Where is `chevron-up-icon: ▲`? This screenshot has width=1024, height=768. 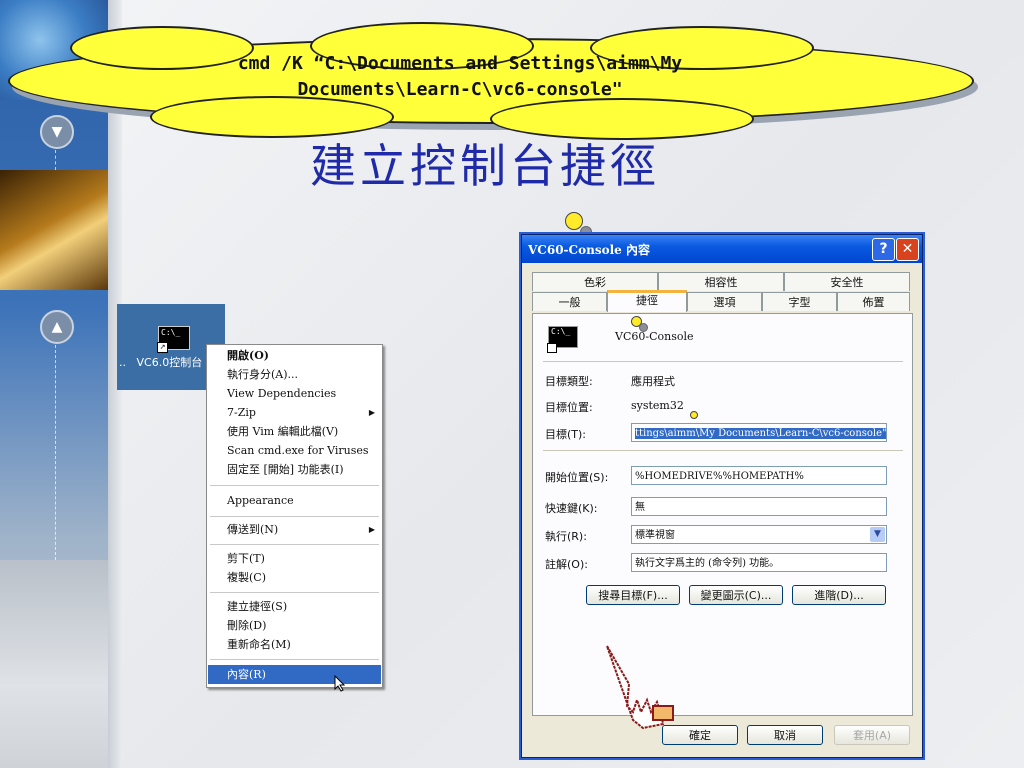
chevron-up-icon: ▲ is located at coordinates (57, 327).